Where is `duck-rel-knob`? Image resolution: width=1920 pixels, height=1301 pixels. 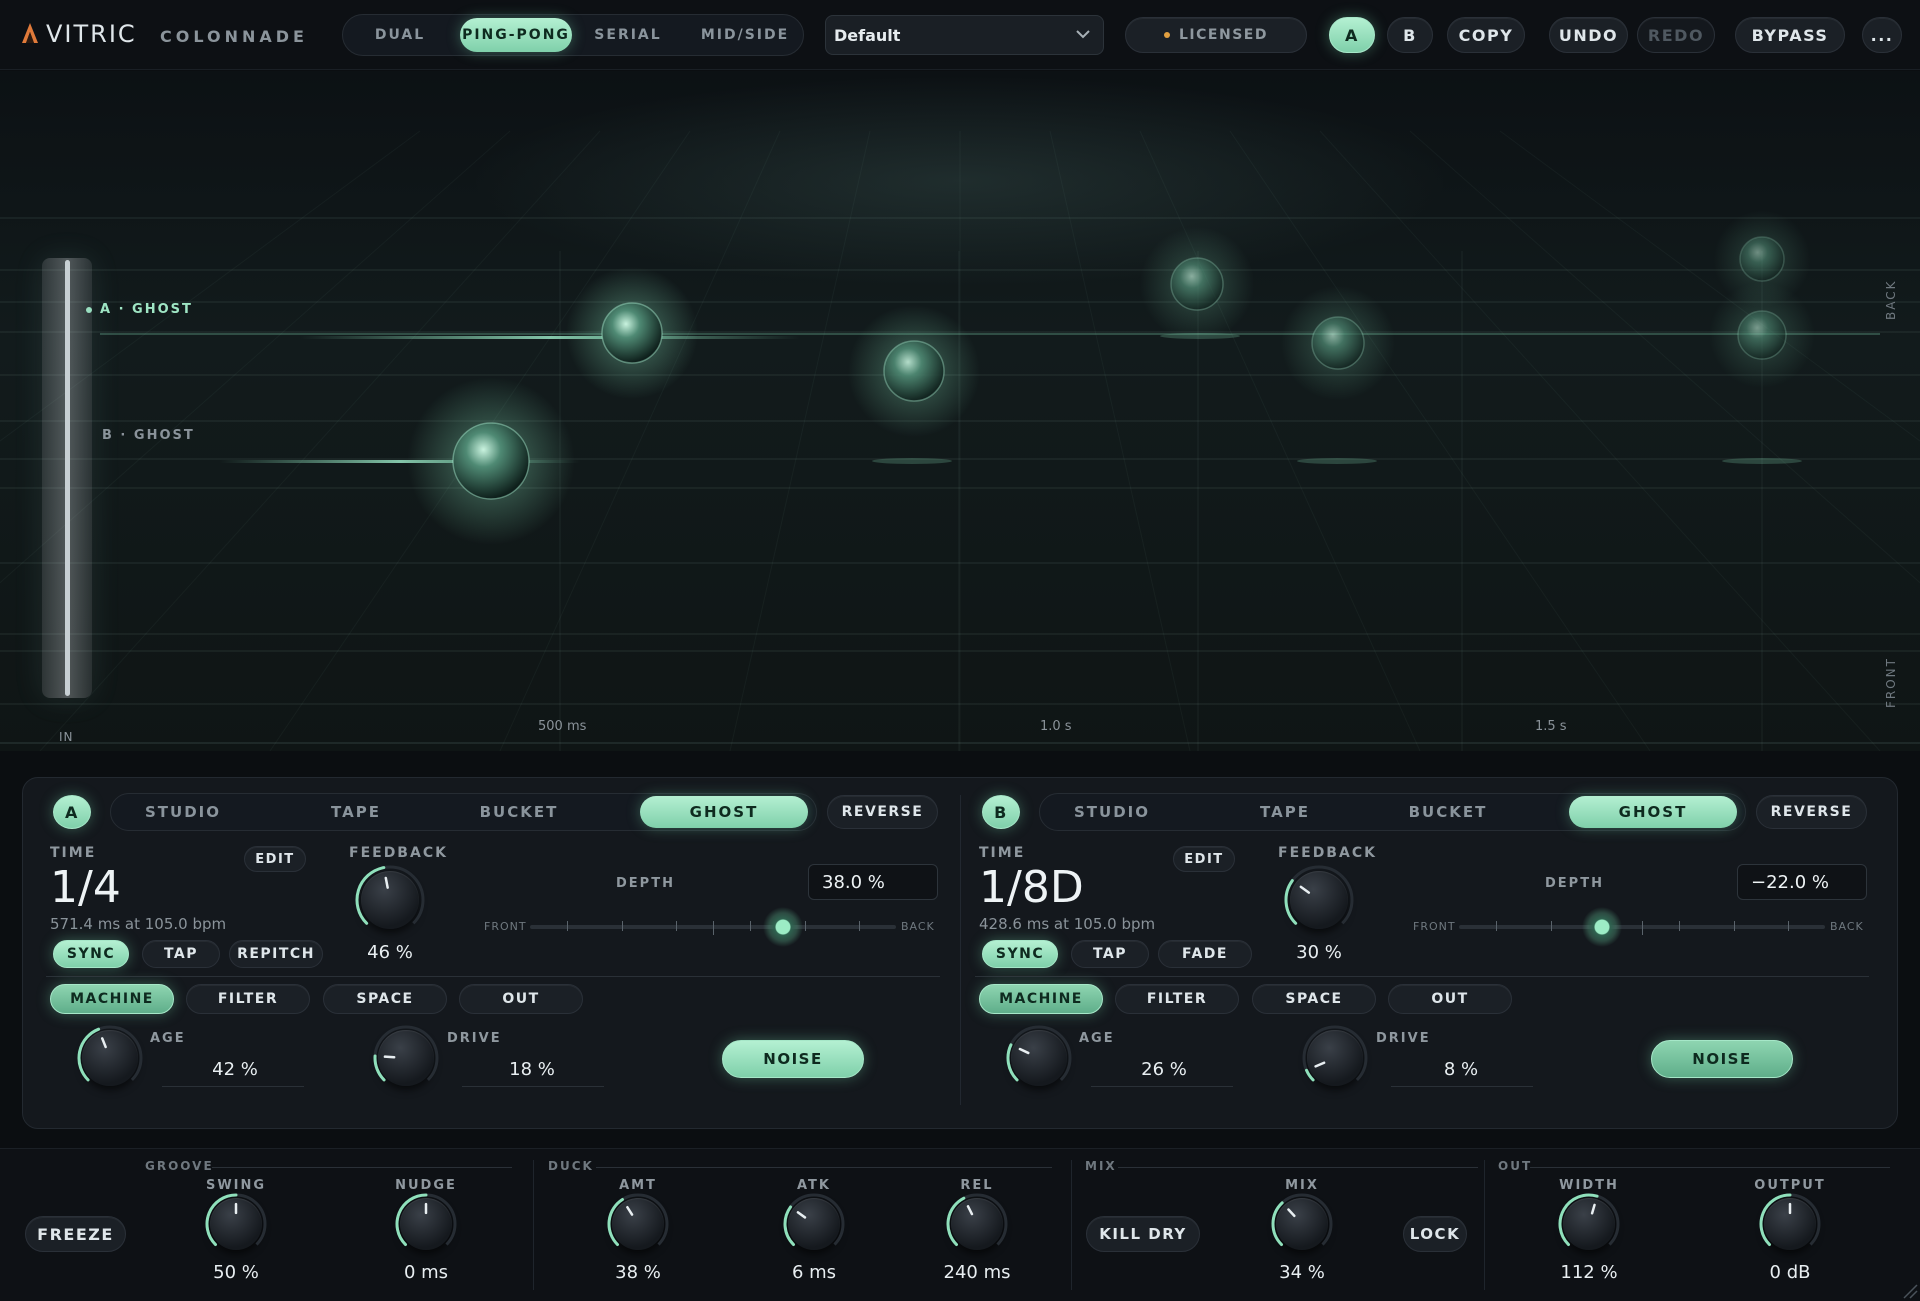
duck-rel-knob is located at coordinates (977, 1224).